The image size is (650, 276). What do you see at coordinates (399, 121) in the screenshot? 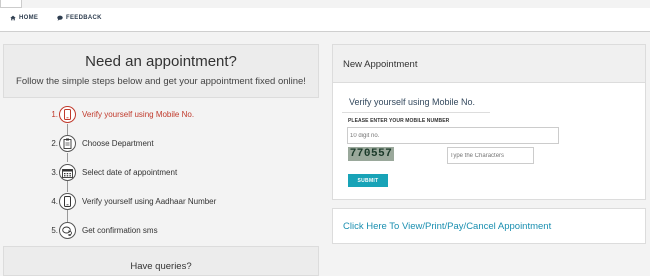
I see `mobile-number-label: PLEASE ENTER YOUR MOBILE NUMBER` at bounding box center [399, 121].